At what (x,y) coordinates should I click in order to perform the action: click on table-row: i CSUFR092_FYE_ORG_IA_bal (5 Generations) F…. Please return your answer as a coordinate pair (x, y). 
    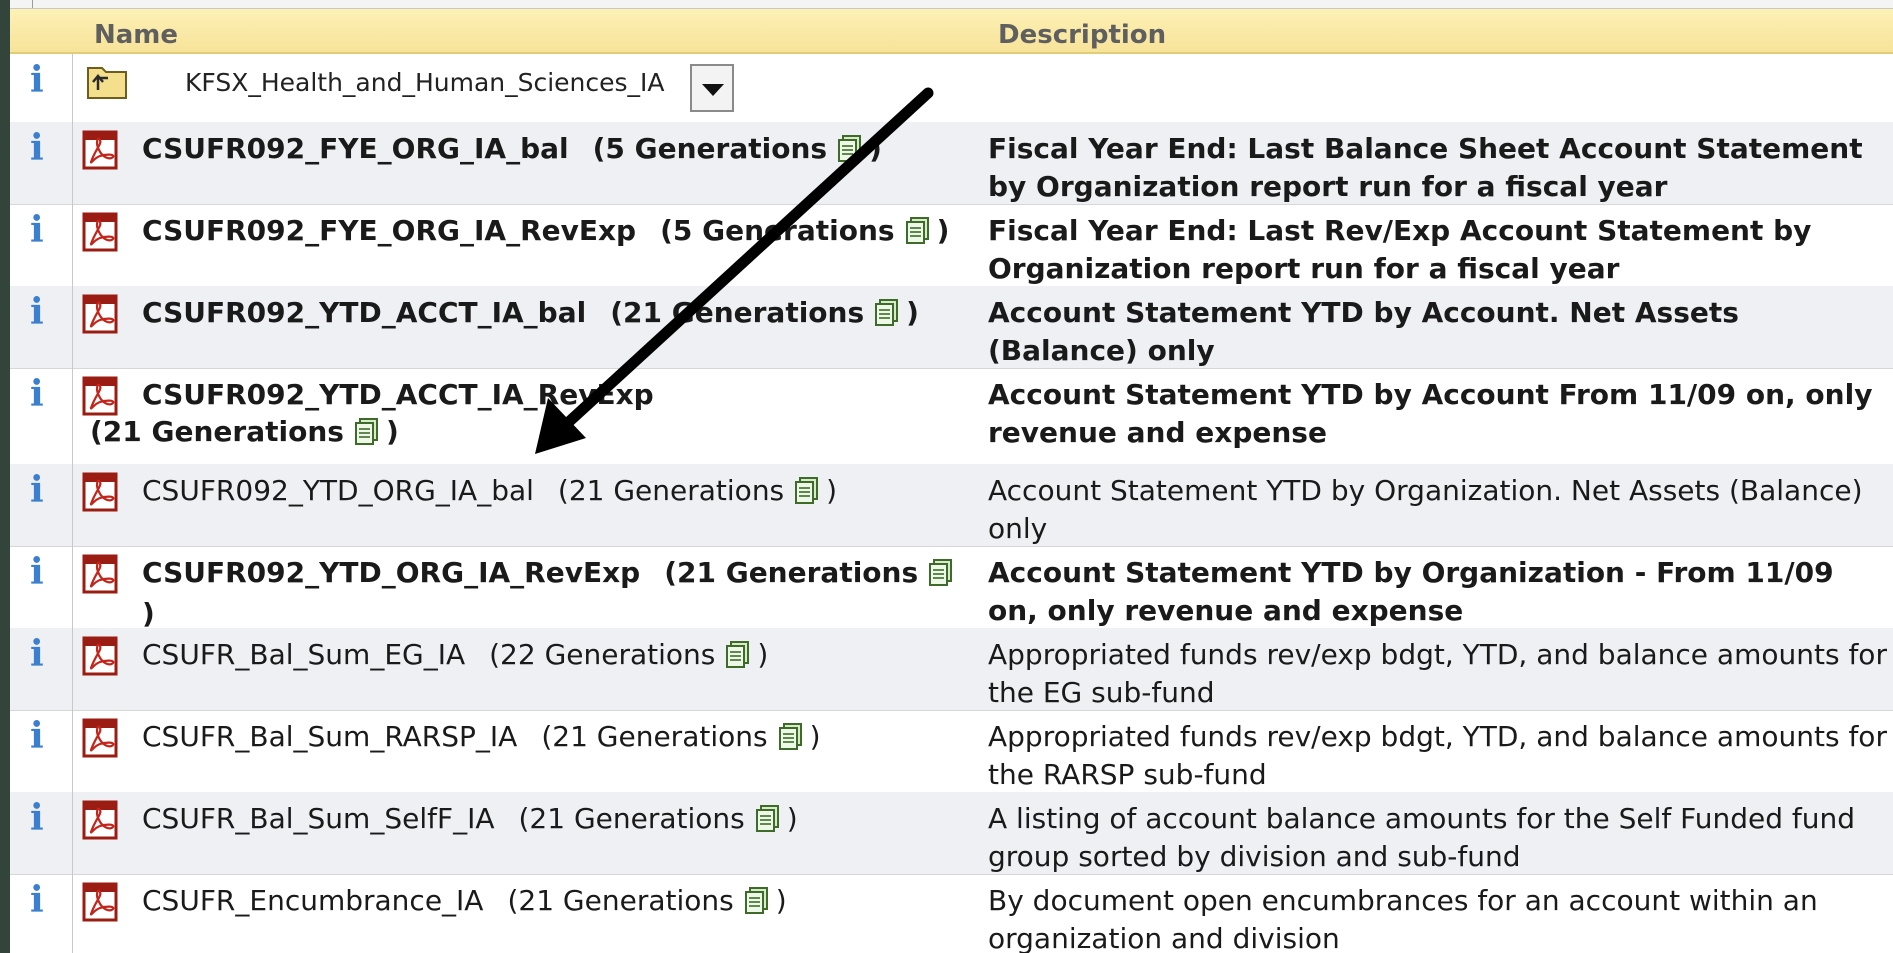
    Looking at the image, I should click on (951, 163).